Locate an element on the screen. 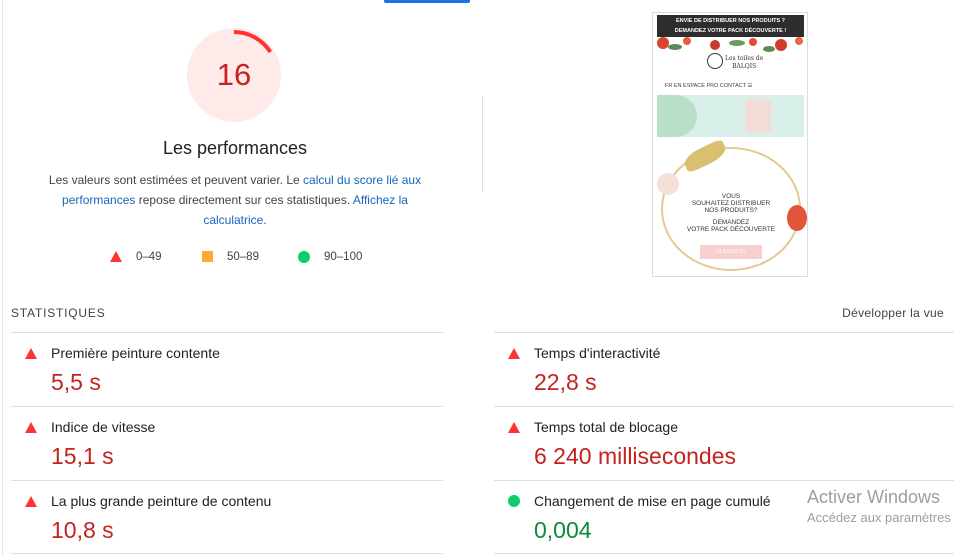  score-legend: 0–49 50–89 90–100 is located at coordinates (240, 257).